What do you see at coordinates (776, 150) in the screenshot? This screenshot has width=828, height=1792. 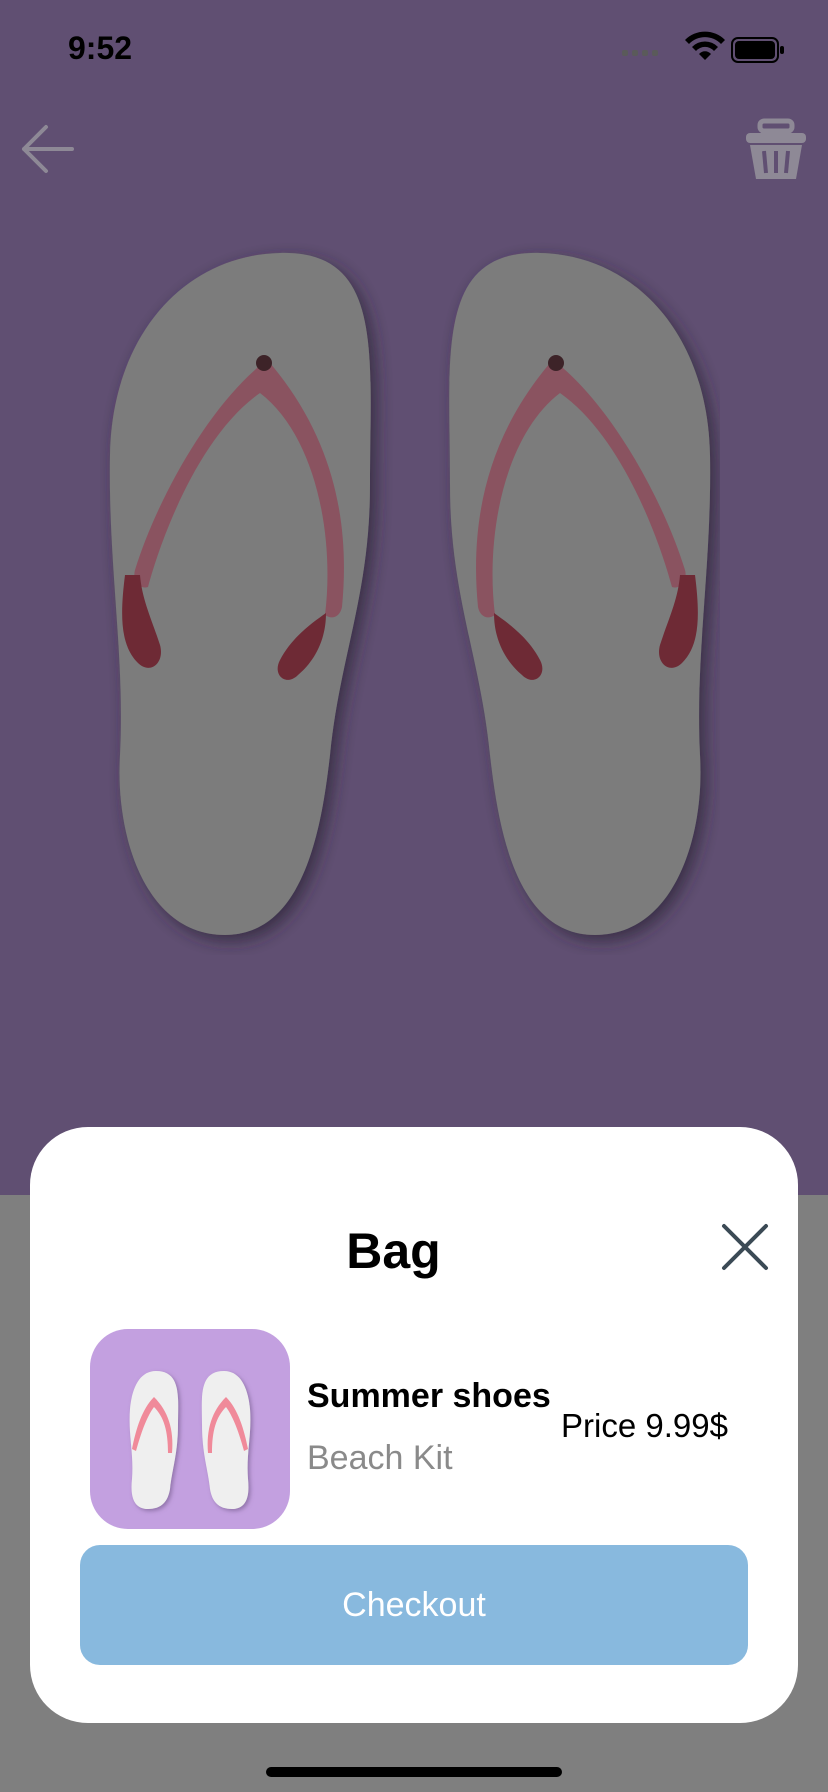 I see `basket-icon` at bounding box center [776, 150].